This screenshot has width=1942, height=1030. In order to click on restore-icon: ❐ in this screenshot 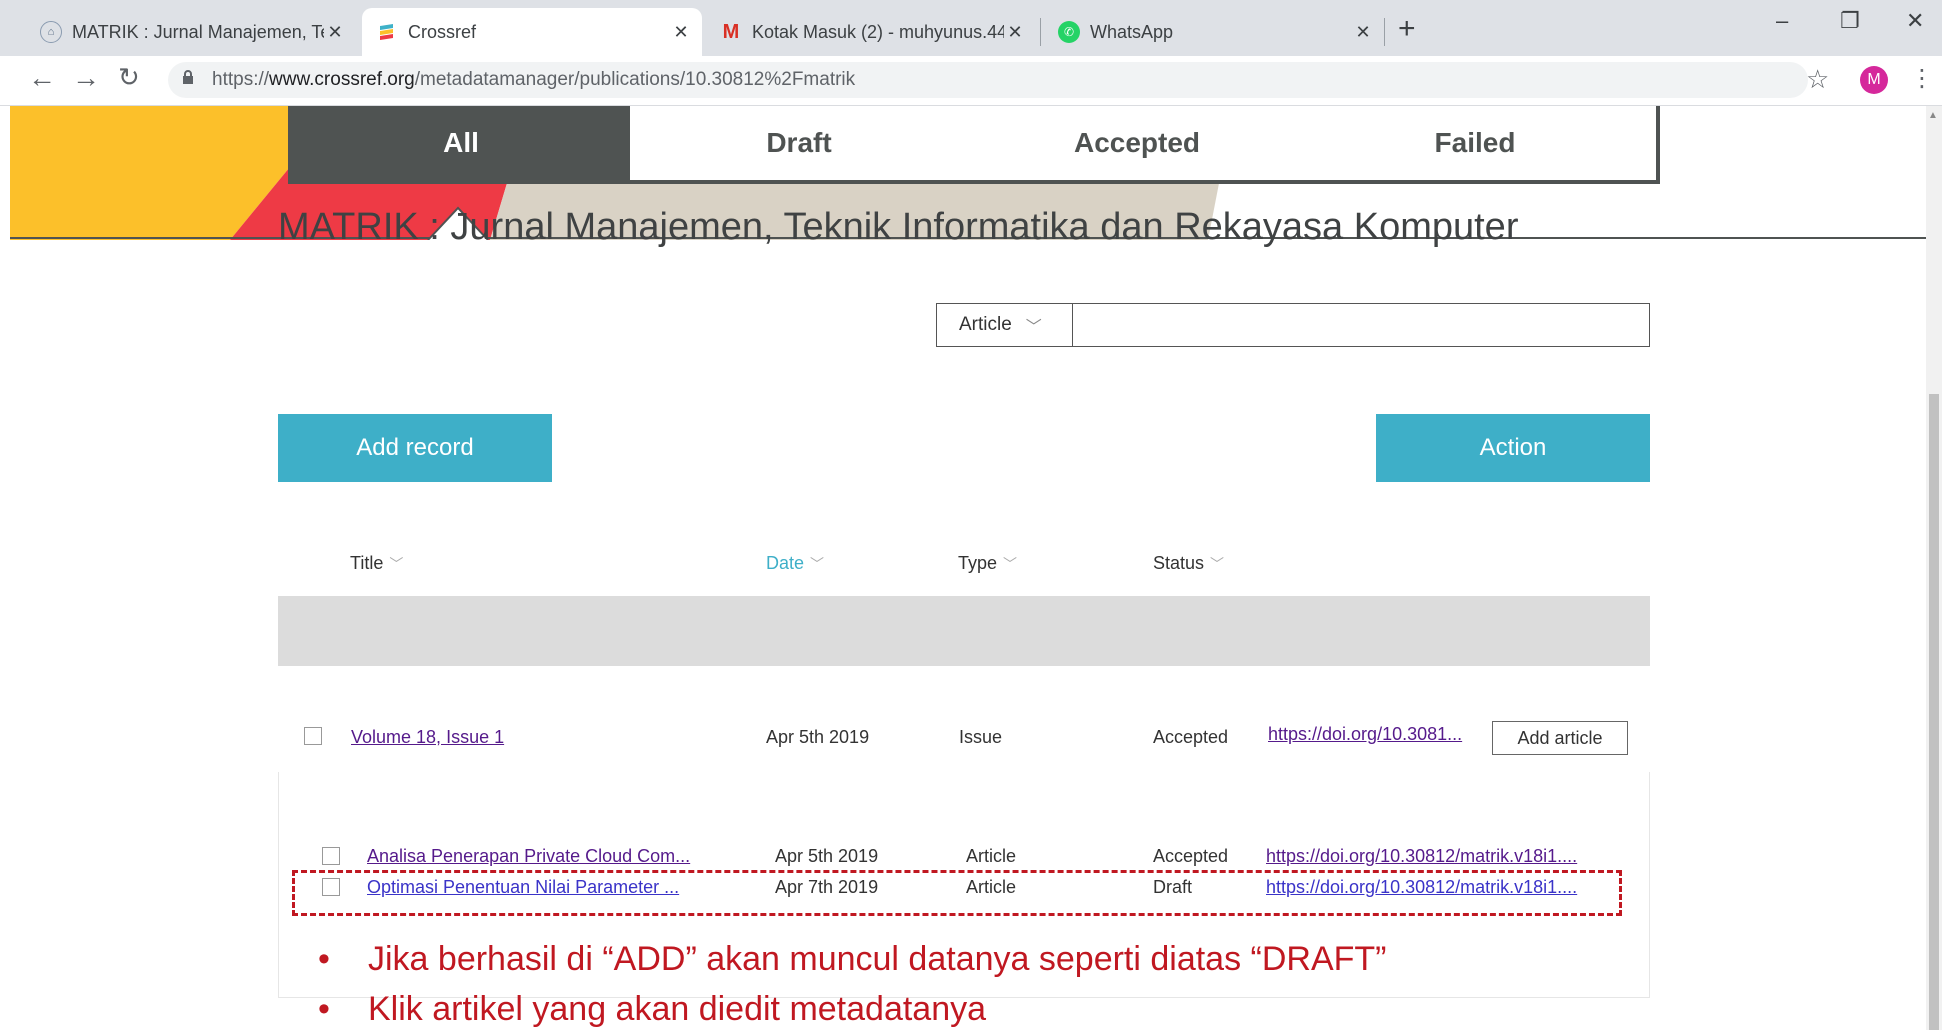, I will do `click(1850, 21)`.